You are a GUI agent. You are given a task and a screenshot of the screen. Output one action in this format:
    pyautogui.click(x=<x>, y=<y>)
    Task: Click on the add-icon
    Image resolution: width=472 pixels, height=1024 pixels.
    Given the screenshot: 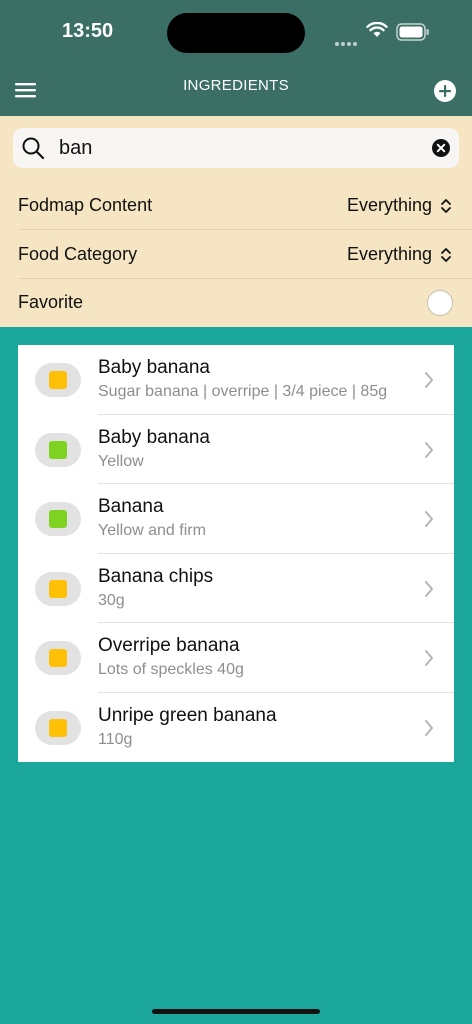 What is the action you would take?
    pyautogui.click(x=445, y=91)
    